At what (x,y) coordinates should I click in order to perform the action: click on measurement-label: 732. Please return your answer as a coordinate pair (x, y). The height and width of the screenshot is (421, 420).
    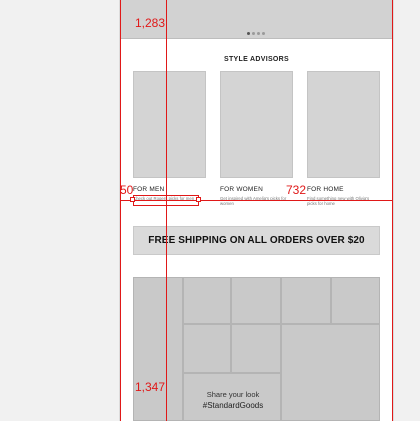
    Looking at the image, I should click on (296, 190).